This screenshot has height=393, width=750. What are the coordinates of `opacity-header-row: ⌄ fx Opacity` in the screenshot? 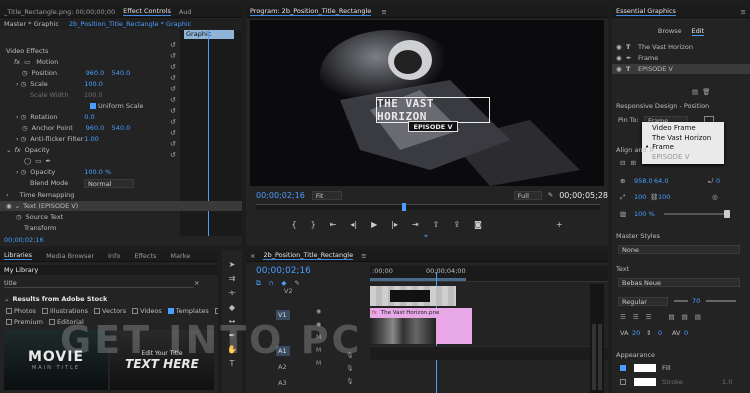 It's located at (121, 150).